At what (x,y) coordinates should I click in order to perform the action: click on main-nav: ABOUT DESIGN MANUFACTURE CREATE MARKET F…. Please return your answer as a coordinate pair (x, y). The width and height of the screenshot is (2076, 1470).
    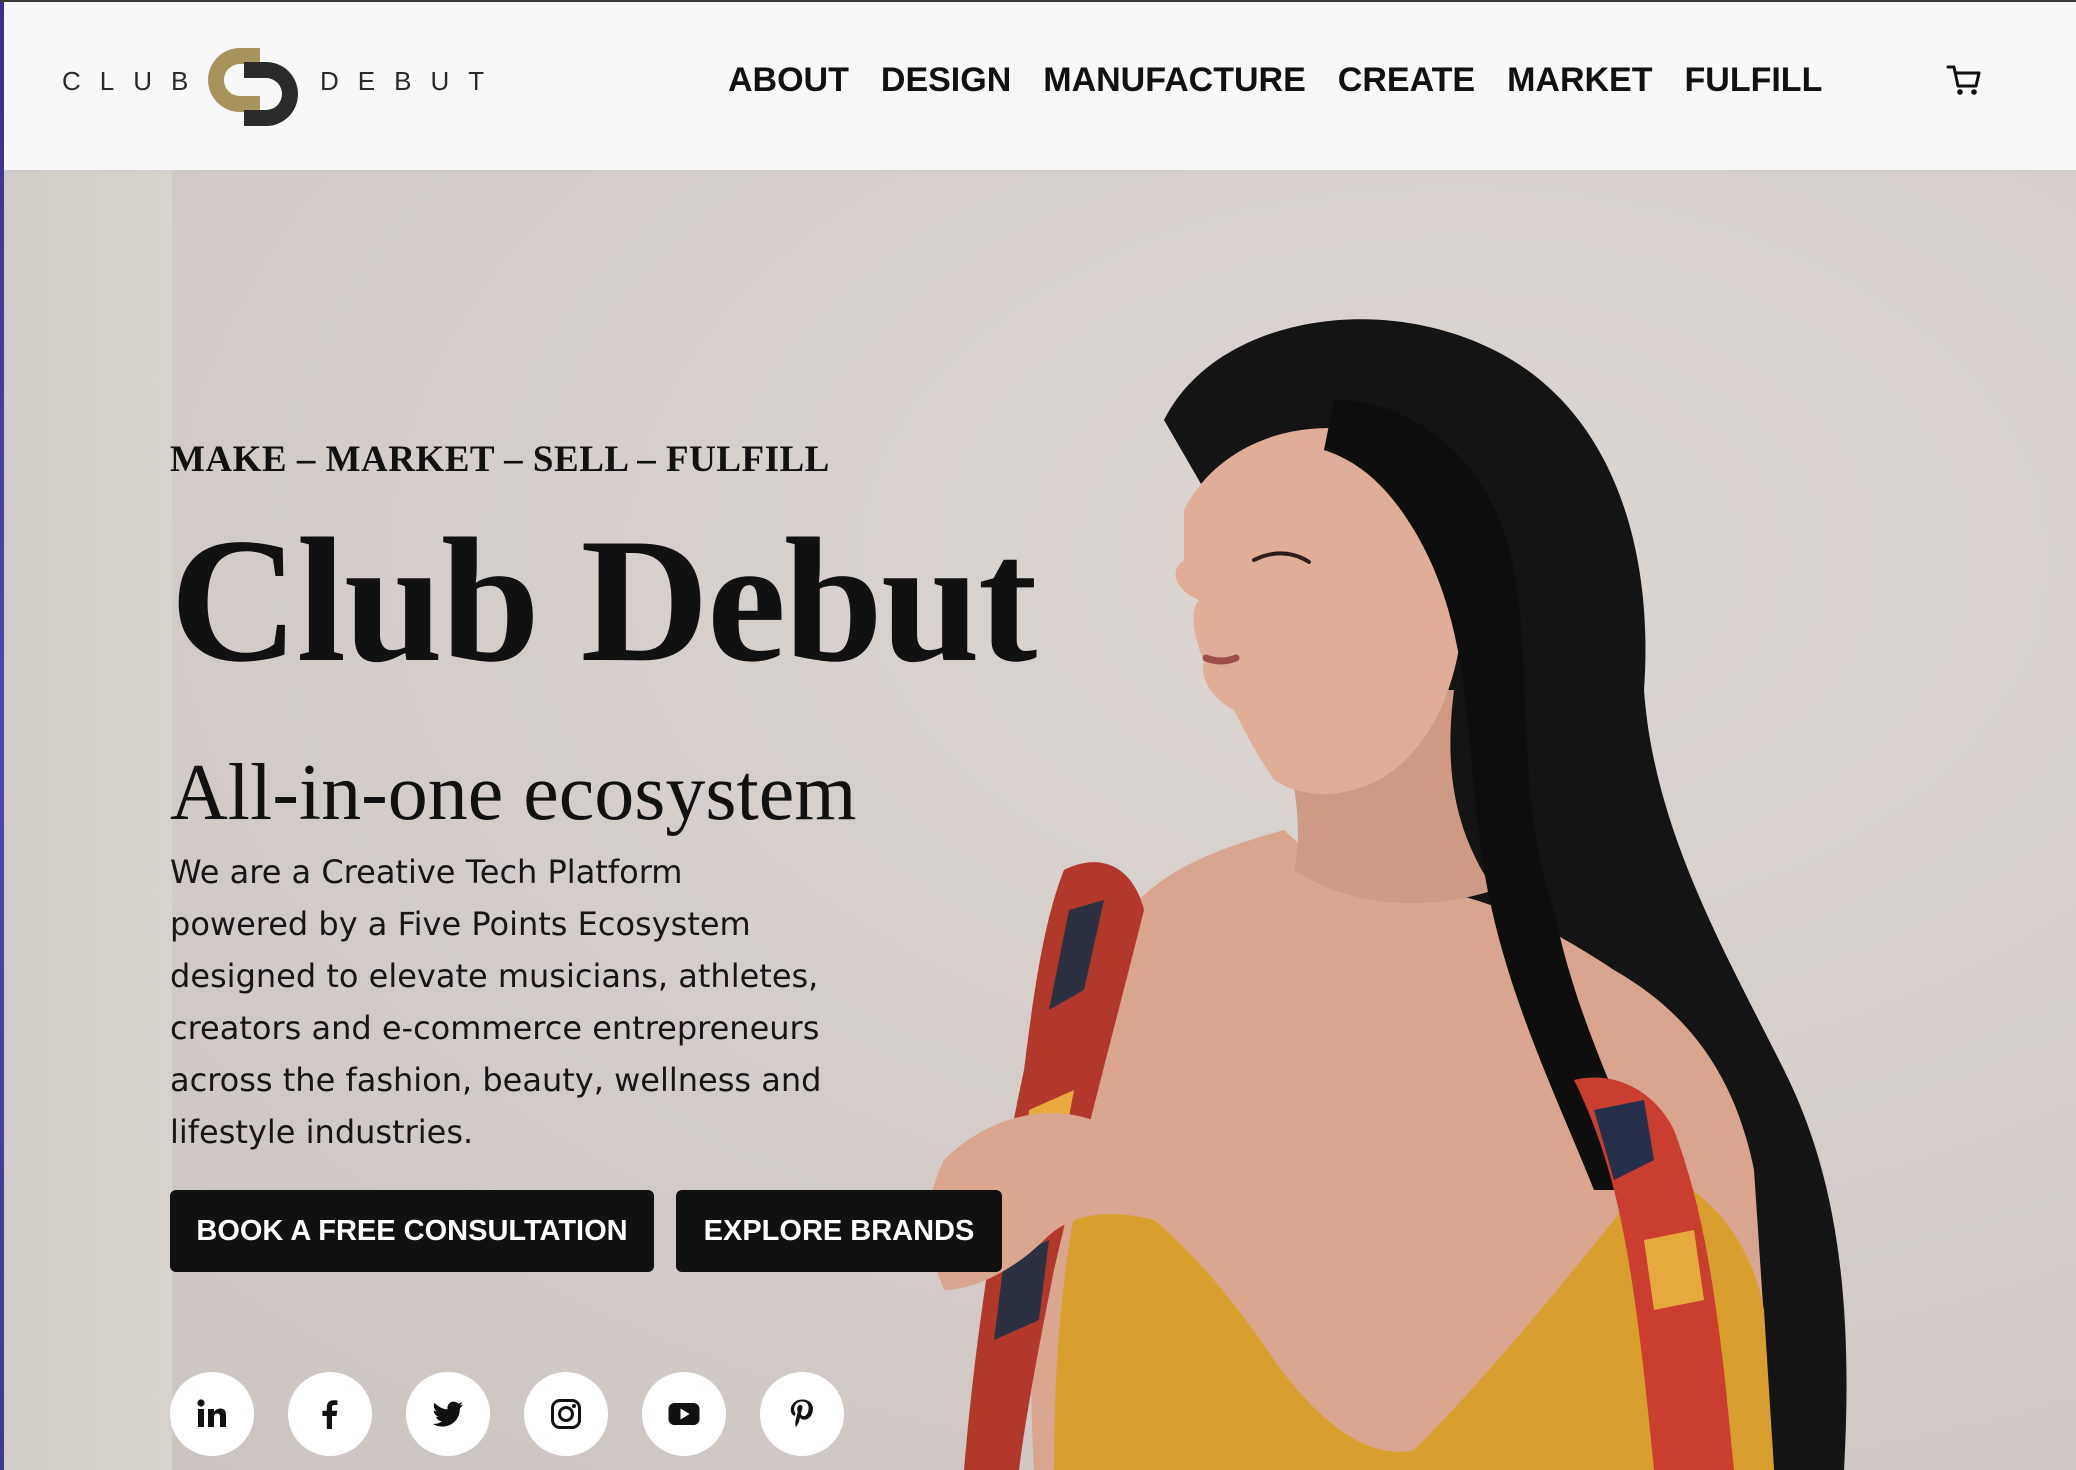
    Looking at the image, I should click on (1275, 80).